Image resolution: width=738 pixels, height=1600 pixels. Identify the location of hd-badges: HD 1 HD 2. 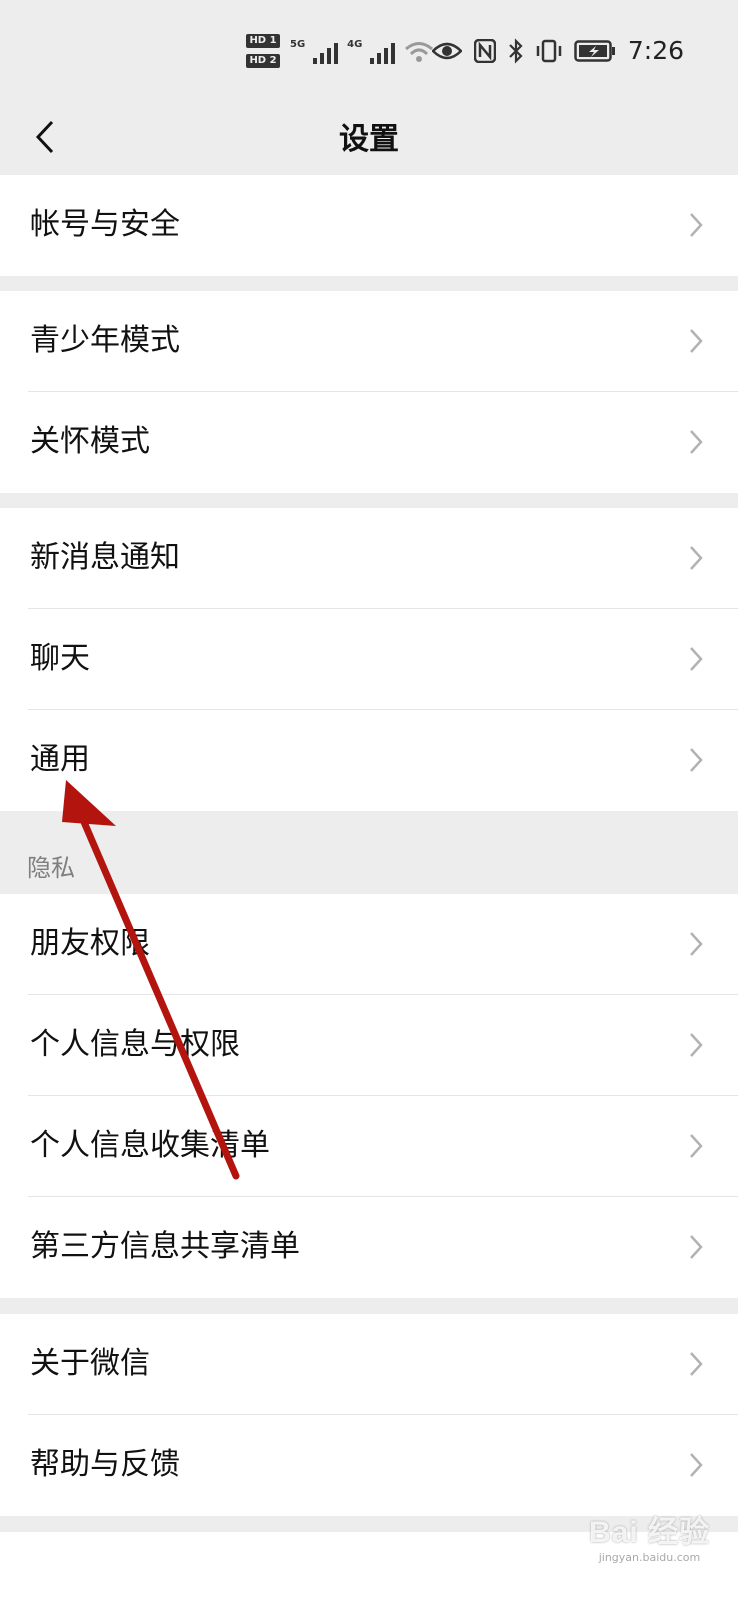
(263, 54).